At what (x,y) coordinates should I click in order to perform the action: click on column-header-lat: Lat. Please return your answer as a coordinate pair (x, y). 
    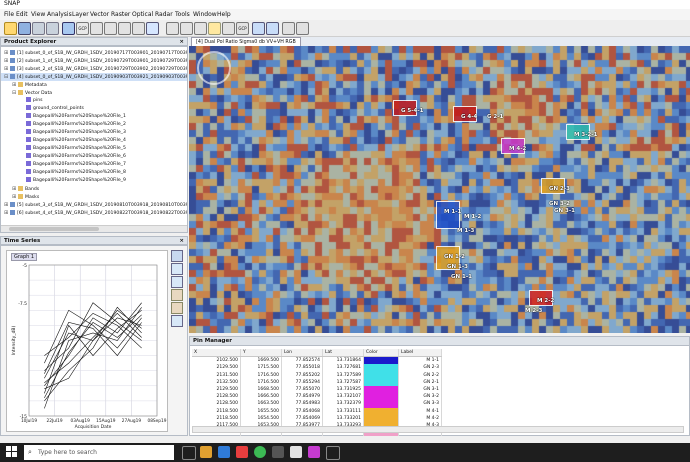
    Looking at the image, I should click on (343, 353).